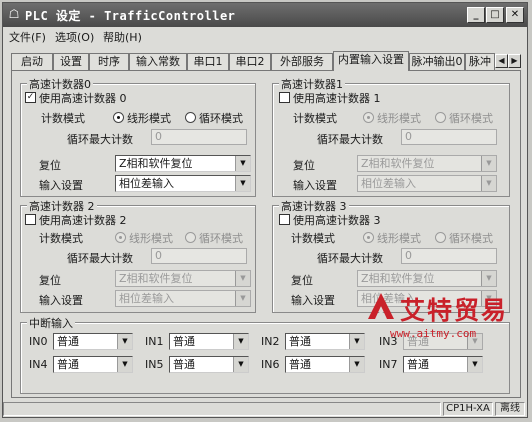 This screenshot has width=532, height=422. Describe the element at coordinates (209, 341) in the screenshot. I see `interrupt-in1-select: 普通 ▼` at that location.